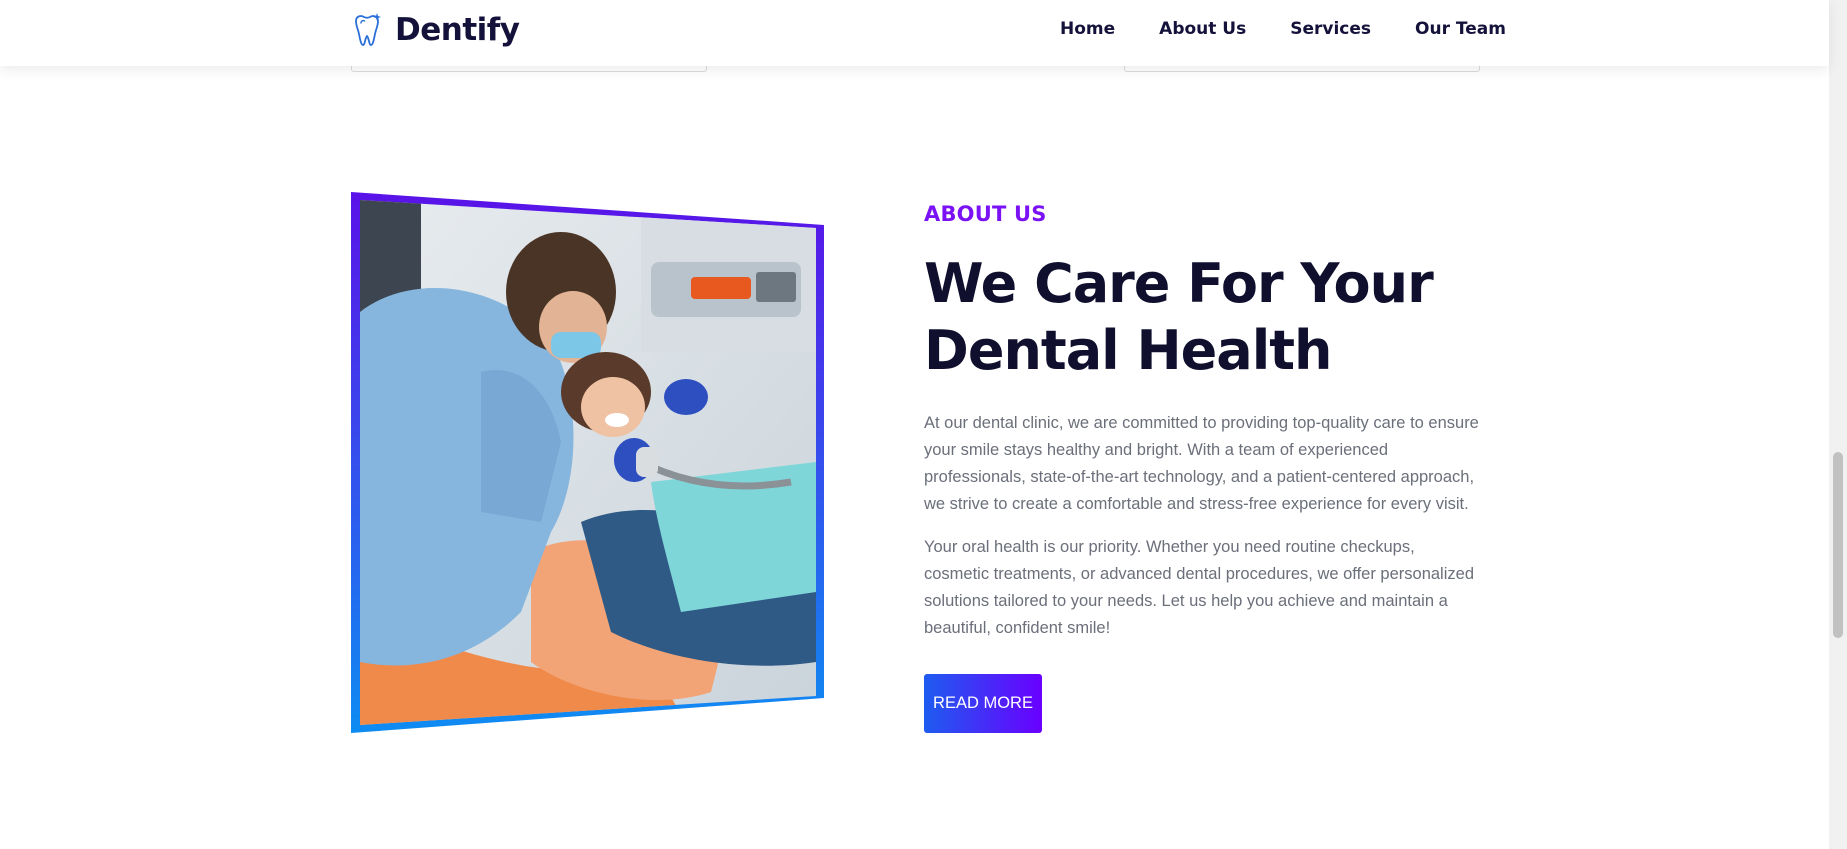 The height and width of the screenshot is (849, 1847). Describe the element at coordinates (368, 29) in the screenshot. I see `tooth-sparkle-icon` at that location.